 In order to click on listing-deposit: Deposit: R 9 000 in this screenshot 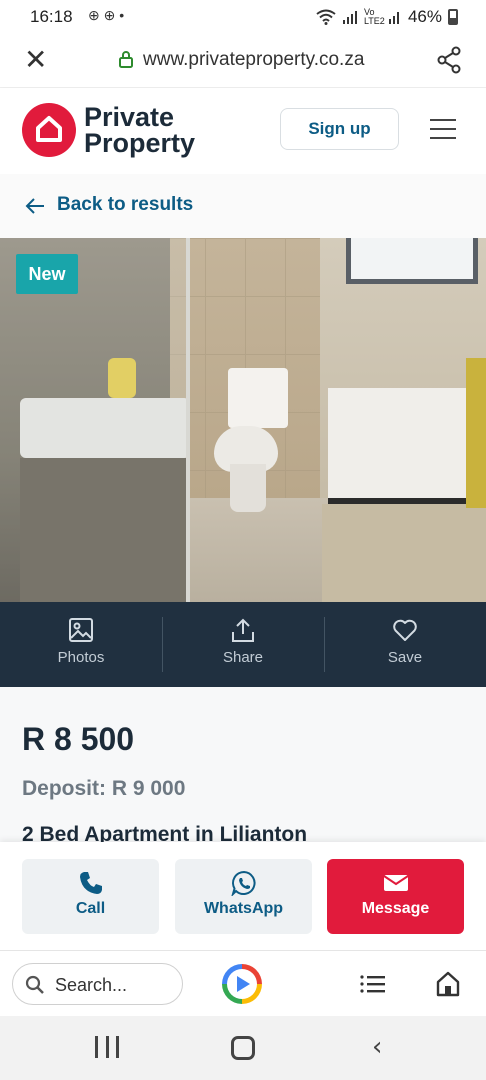, I will do `click(104, 788)`.